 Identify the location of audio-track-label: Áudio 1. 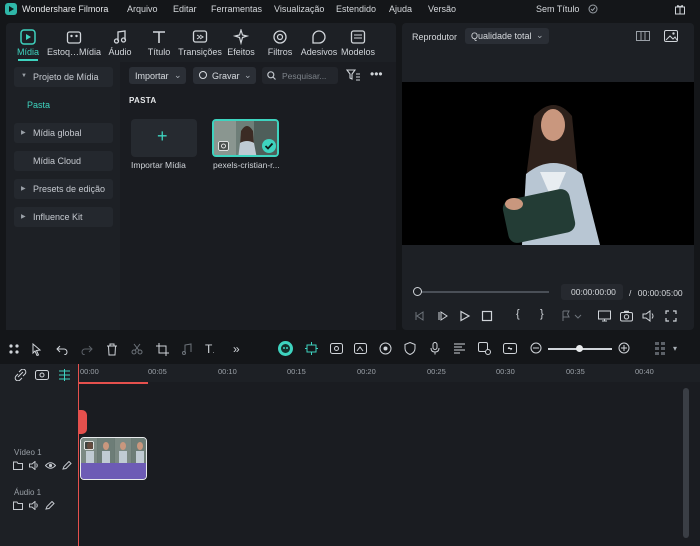
(28, 492).